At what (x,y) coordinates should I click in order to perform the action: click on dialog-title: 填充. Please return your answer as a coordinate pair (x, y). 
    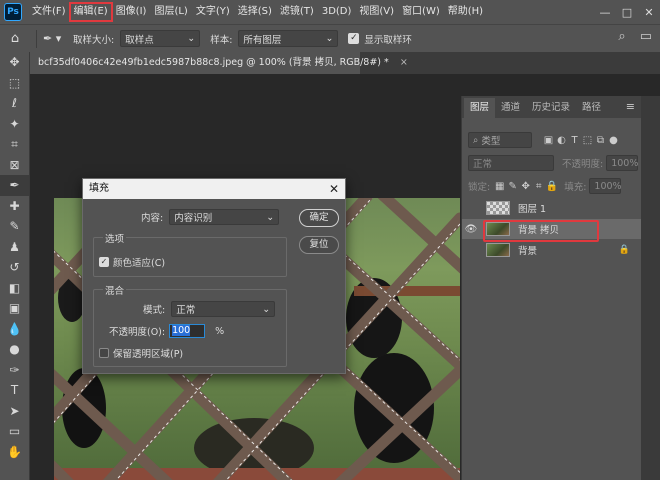
    Looking at the image, I should click on (99, 188).